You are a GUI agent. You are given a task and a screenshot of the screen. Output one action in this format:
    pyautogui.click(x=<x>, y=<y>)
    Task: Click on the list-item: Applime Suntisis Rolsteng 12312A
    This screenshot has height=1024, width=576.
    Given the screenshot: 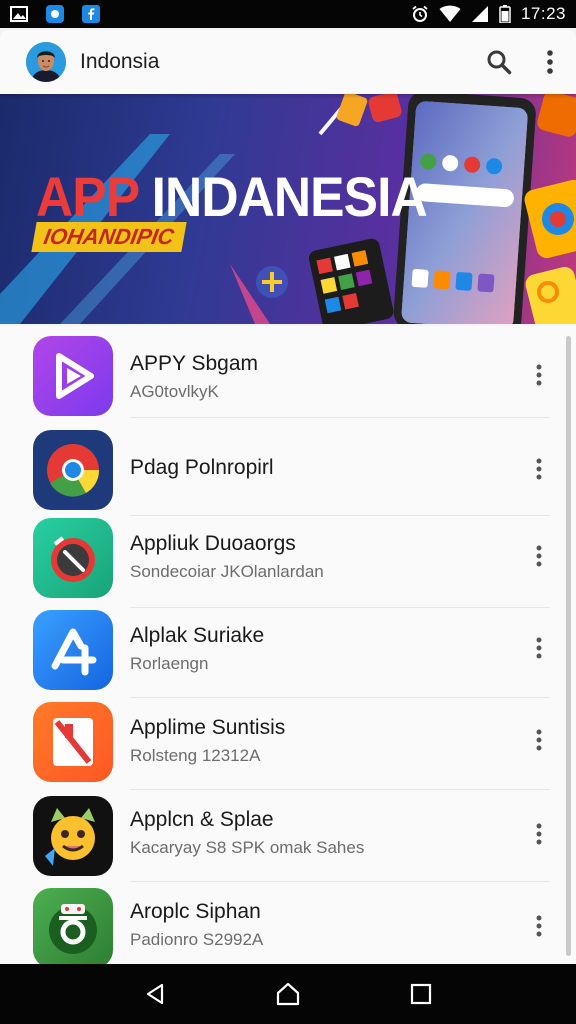 What is the action you would take?
    pyautogui.click(x=280, y=744)
    